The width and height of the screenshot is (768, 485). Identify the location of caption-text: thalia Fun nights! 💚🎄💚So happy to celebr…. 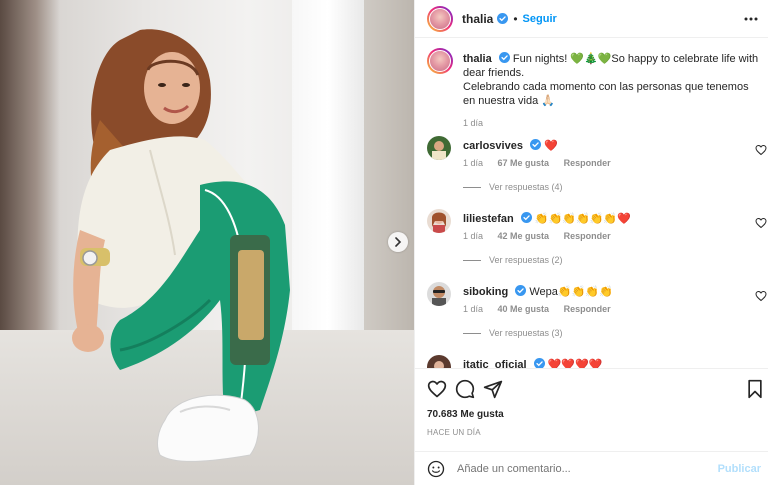
(613, 80).